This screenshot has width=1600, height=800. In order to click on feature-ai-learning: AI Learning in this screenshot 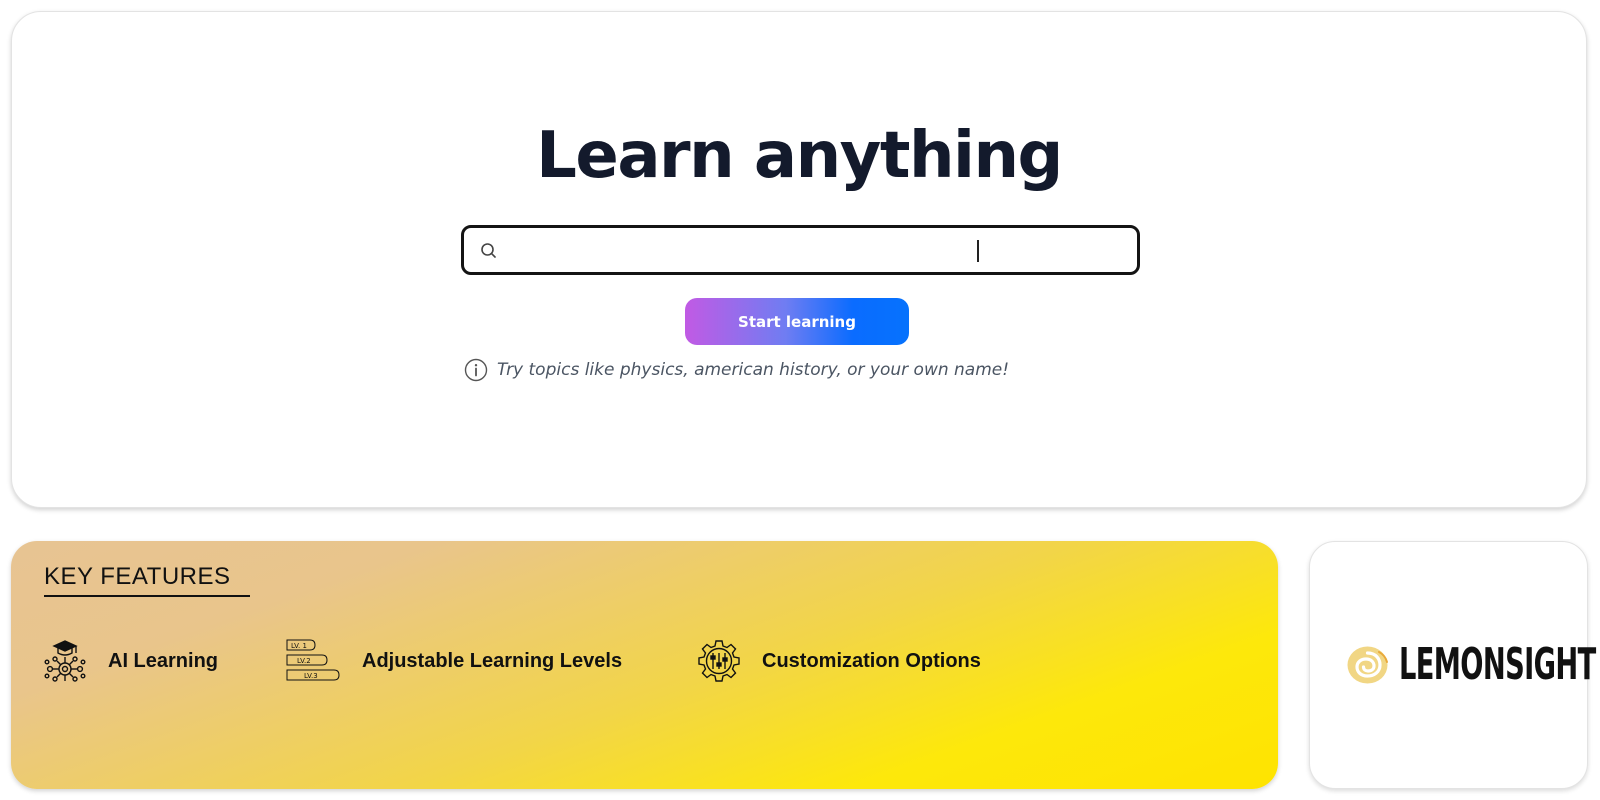, I will do `click(130, 661)`.